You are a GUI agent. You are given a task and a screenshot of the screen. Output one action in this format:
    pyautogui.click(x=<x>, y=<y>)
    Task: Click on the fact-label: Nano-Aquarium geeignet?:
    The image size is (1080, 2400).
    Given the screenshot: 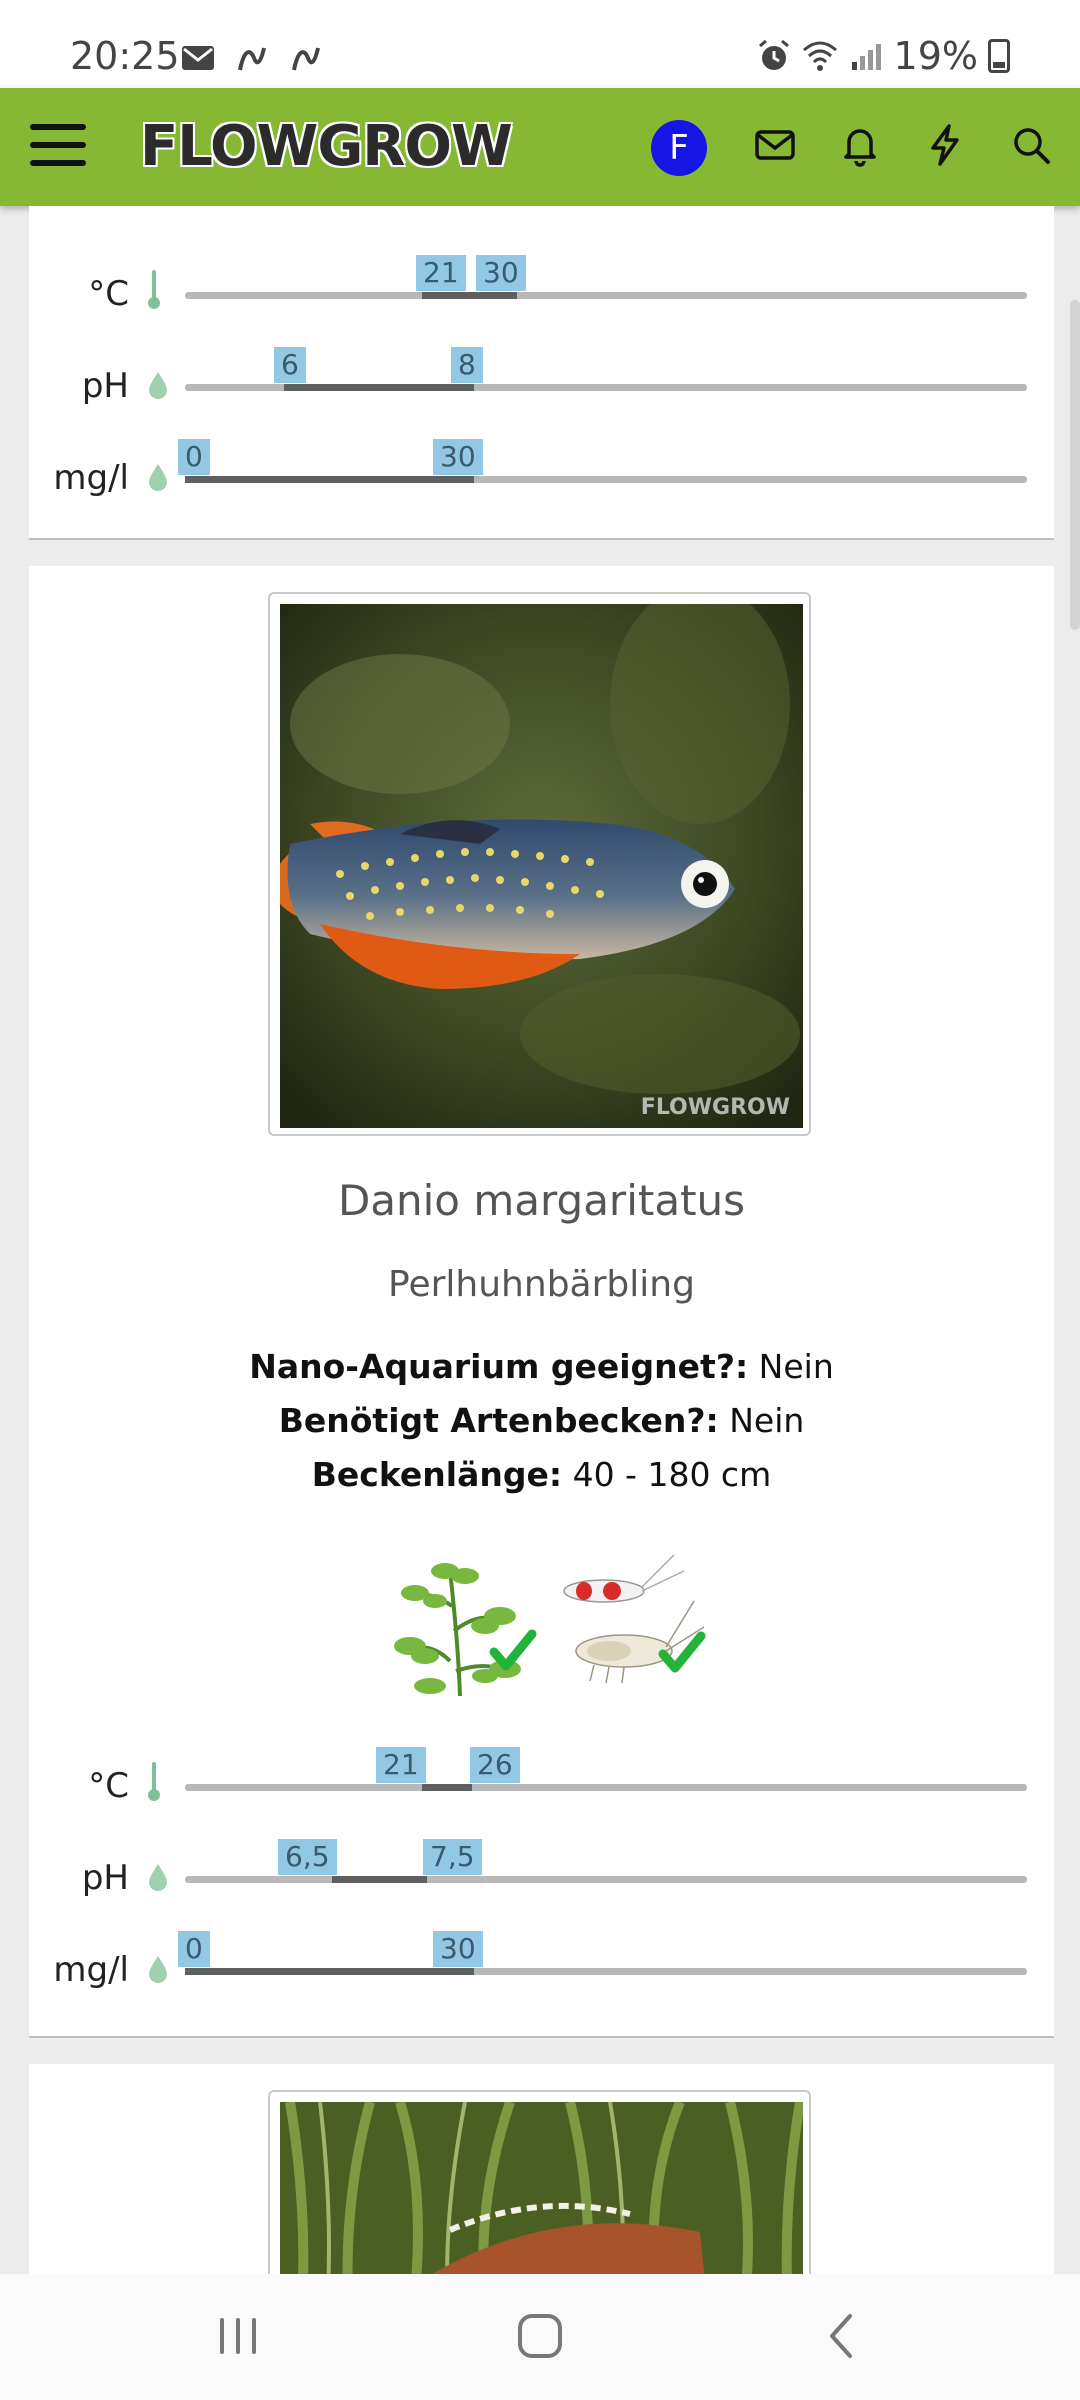 What is the action you would take?
    pyautogui.click(x=499, y=1366)
    